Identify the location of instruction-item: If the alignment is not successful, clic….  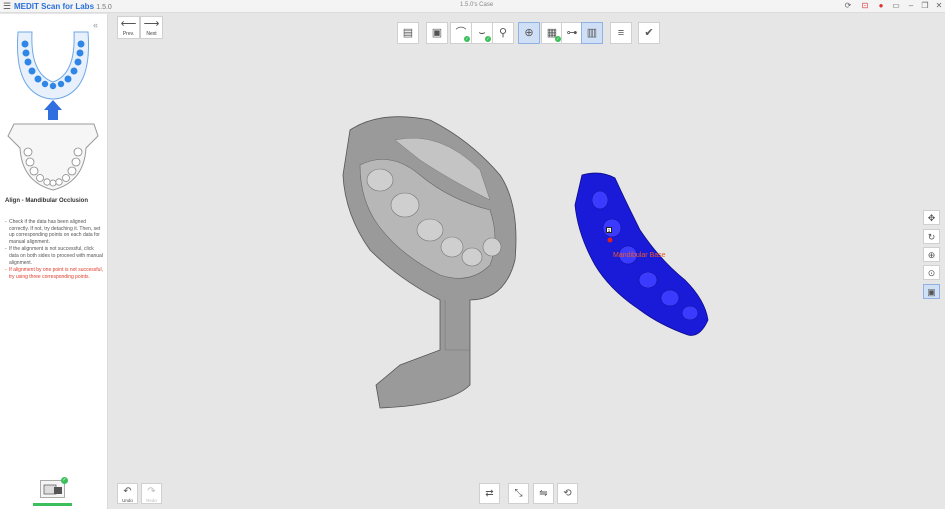
(54, 256).